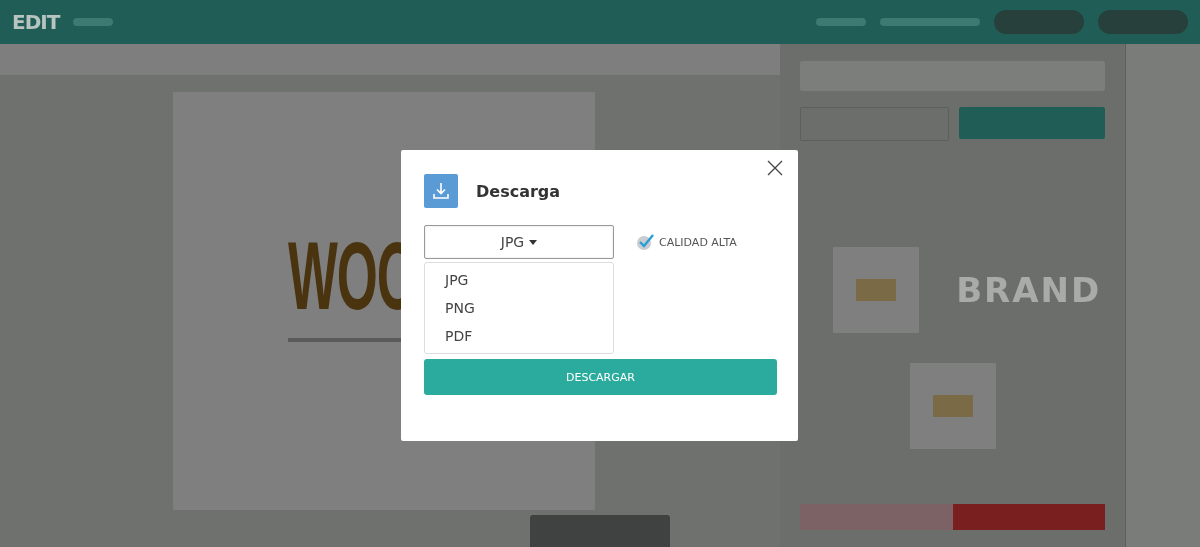  What do you see at coordinates (441, 191) in the screenshot?
I see `download-icon` at bounding box center [441, 191].